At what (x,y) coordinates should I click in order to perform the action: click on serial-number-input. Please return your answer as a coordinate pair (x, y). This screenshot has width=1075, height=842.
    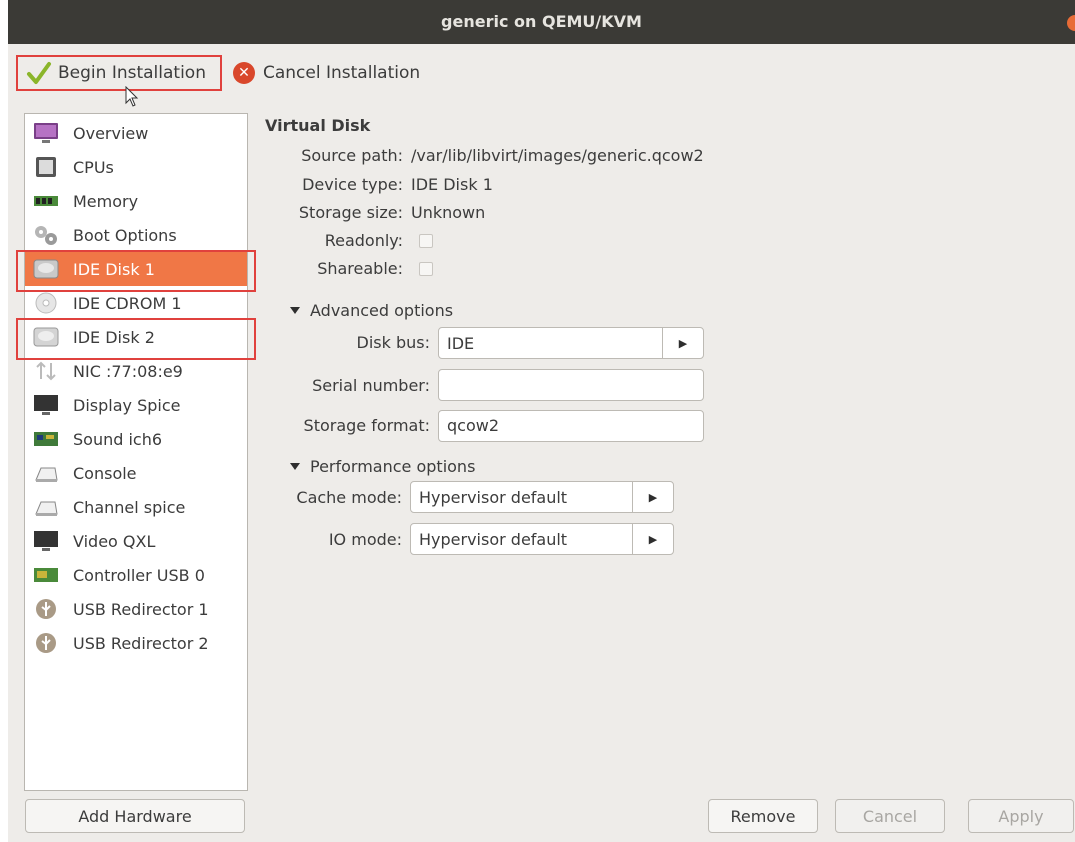
    Looking at the image, I should click on (571, 385).